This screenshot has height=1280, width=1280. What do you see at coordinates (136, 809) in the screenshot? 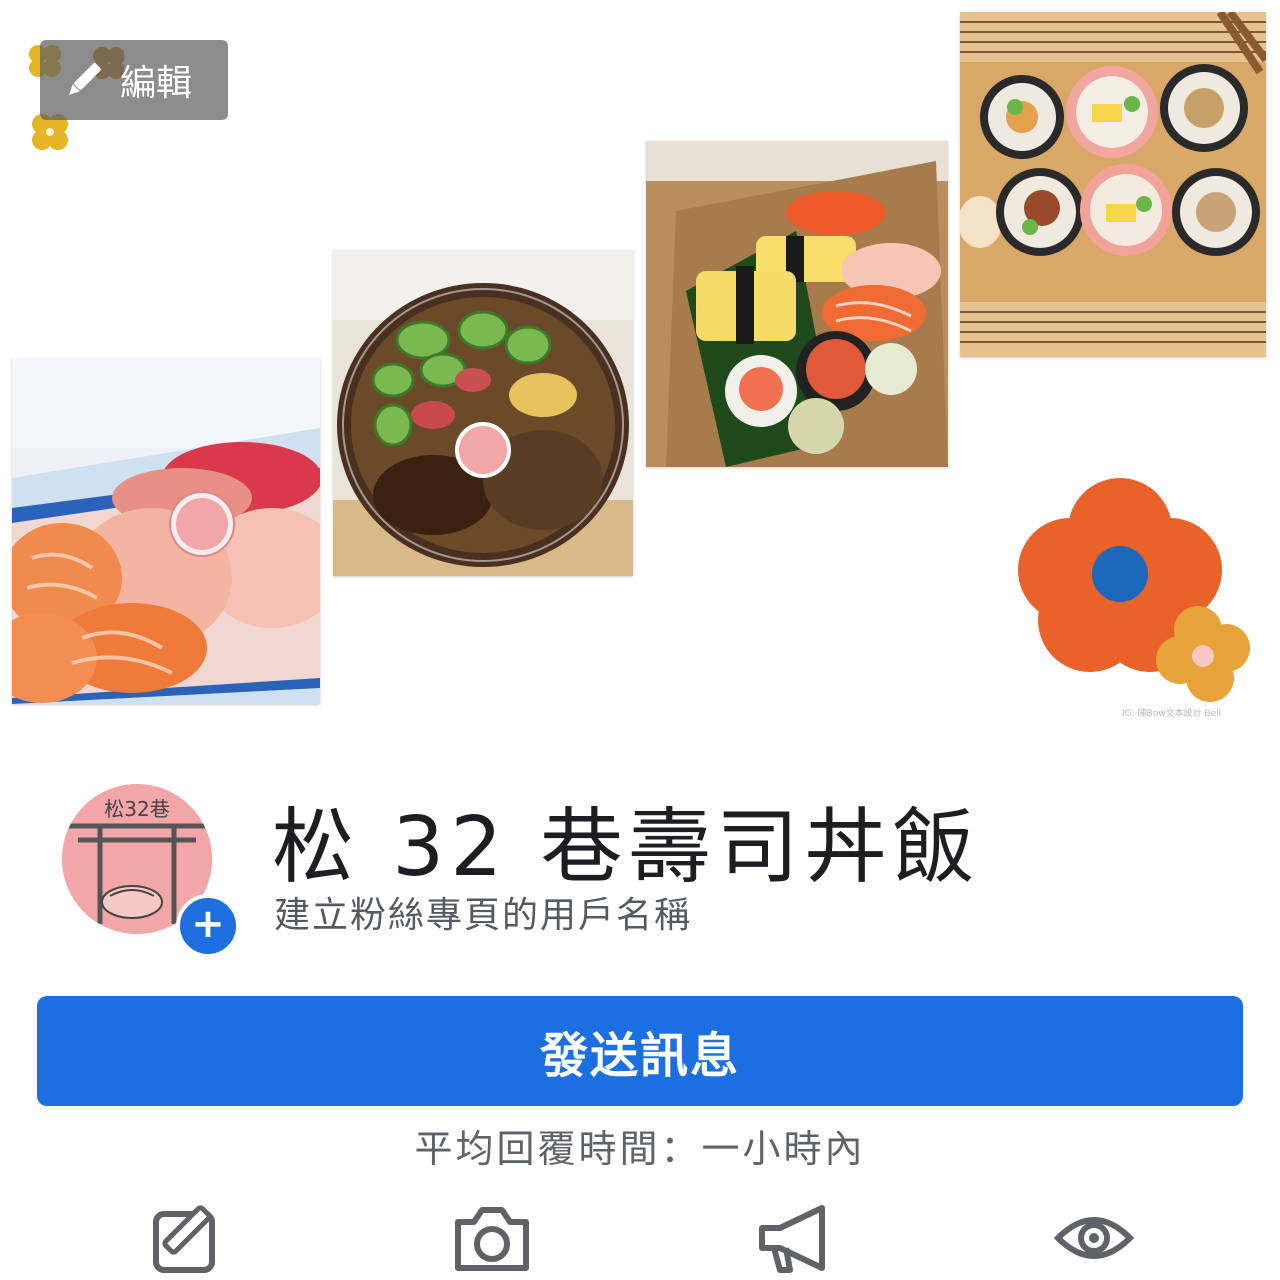
I see `avatar-text: 松32巷` at bounding box center [136, 809].